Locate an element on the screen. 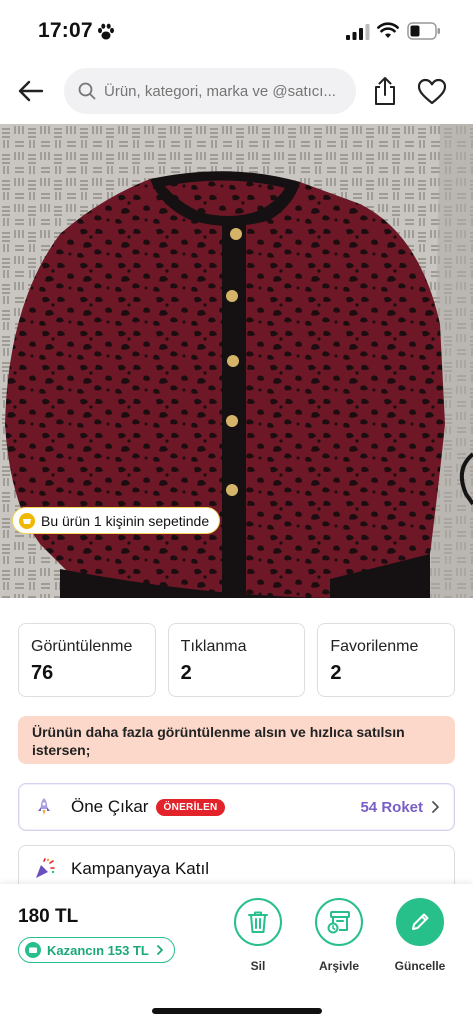  status-time: 17:07 is located at coordinates (65, 30).